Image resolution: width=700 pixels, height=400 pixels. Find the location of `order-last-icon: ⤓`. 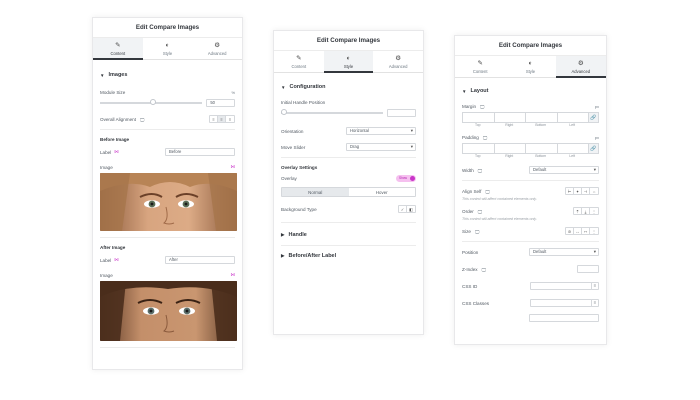

order-last-icon: ⤓ is located at coordinates (586, 211).